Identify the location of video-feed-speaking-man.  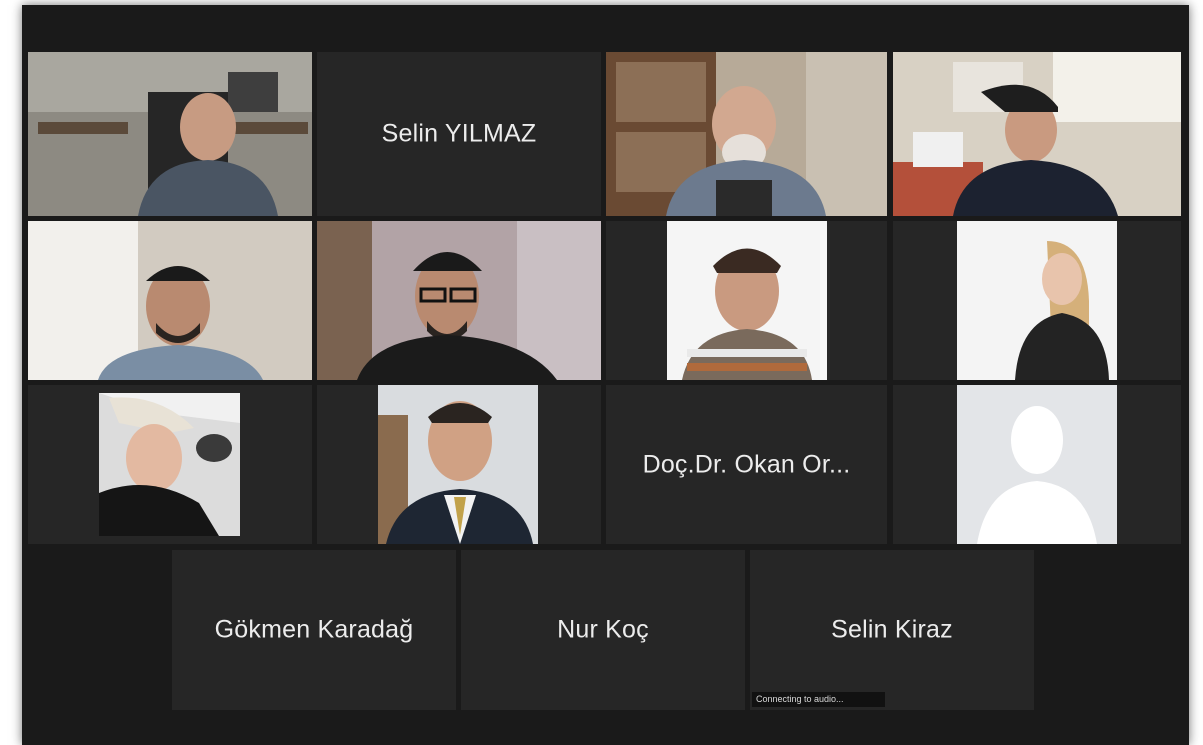
(1037, 134).